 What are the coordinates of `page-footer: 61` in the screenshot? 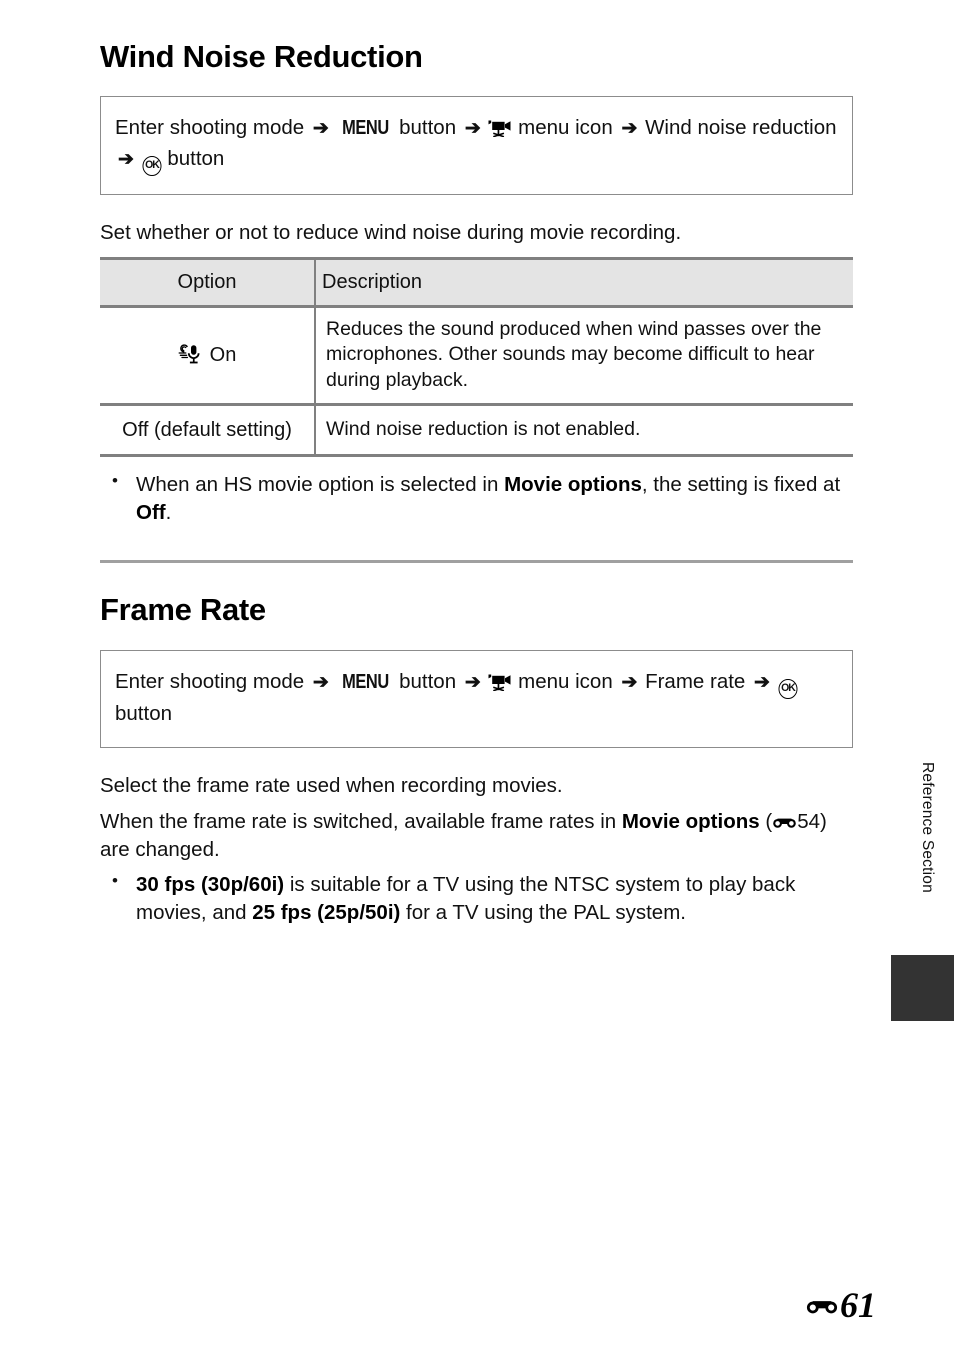 It's located at (840, 1305).